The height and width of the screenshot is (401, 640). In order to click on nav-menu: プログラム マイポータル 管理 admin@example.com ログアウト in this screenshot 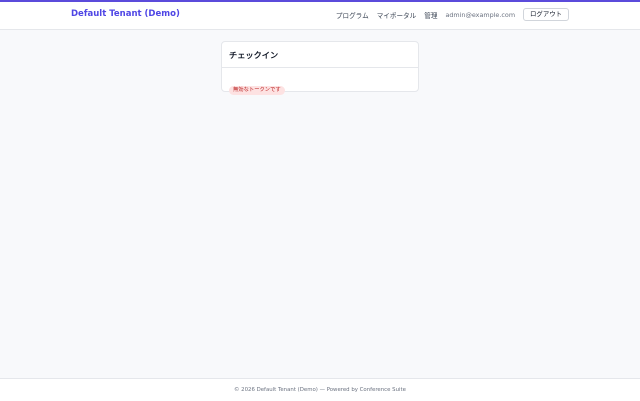, I will do `click(448, 14)`.